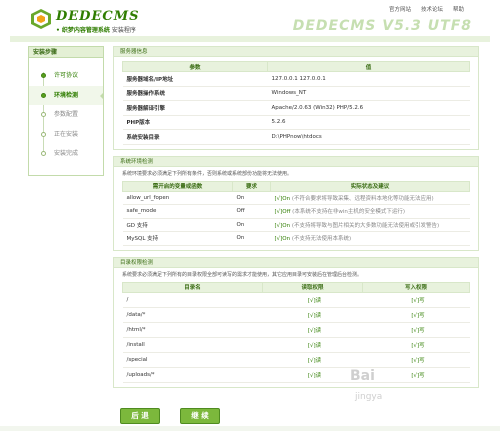 This screenshot has width=500, height=431. What do you see at coordinates (368, 79) in the screenshot?
I see `param-value: 127.0.0.1 127.0.0.1` at bounding box center [368, 79].